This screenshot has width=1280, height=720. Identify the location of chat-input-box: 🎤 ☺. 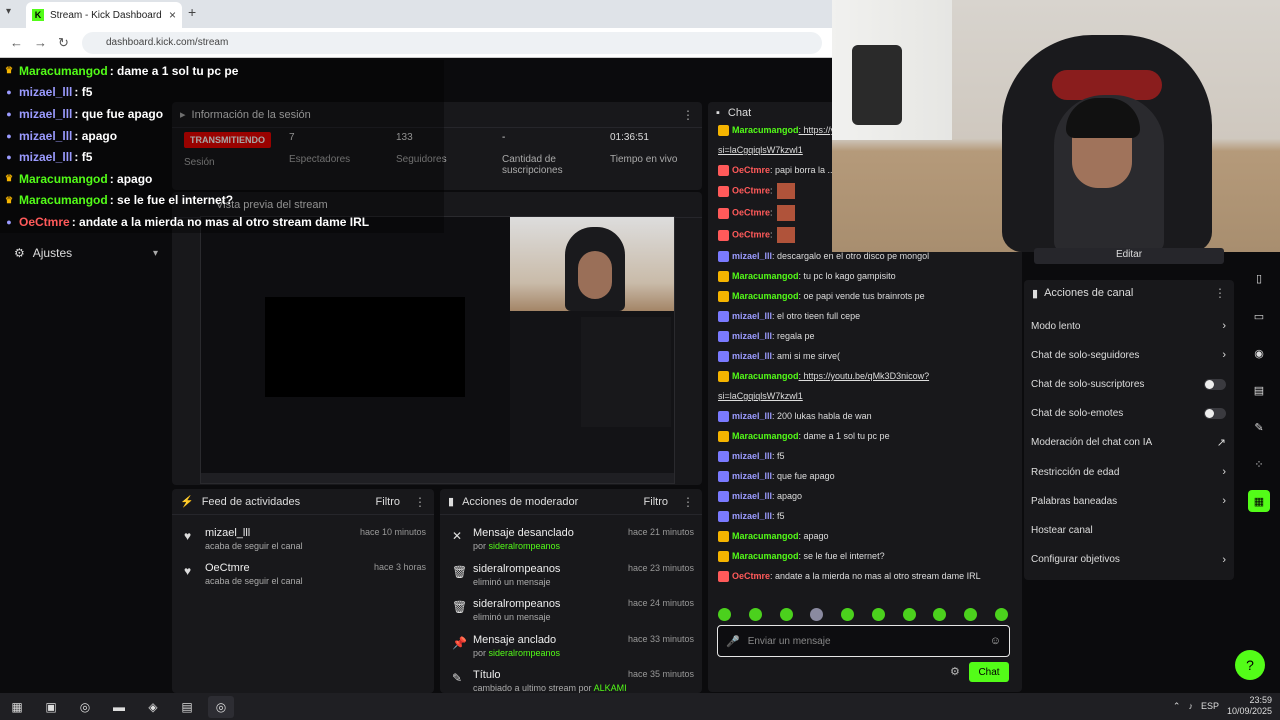
(863, 641).